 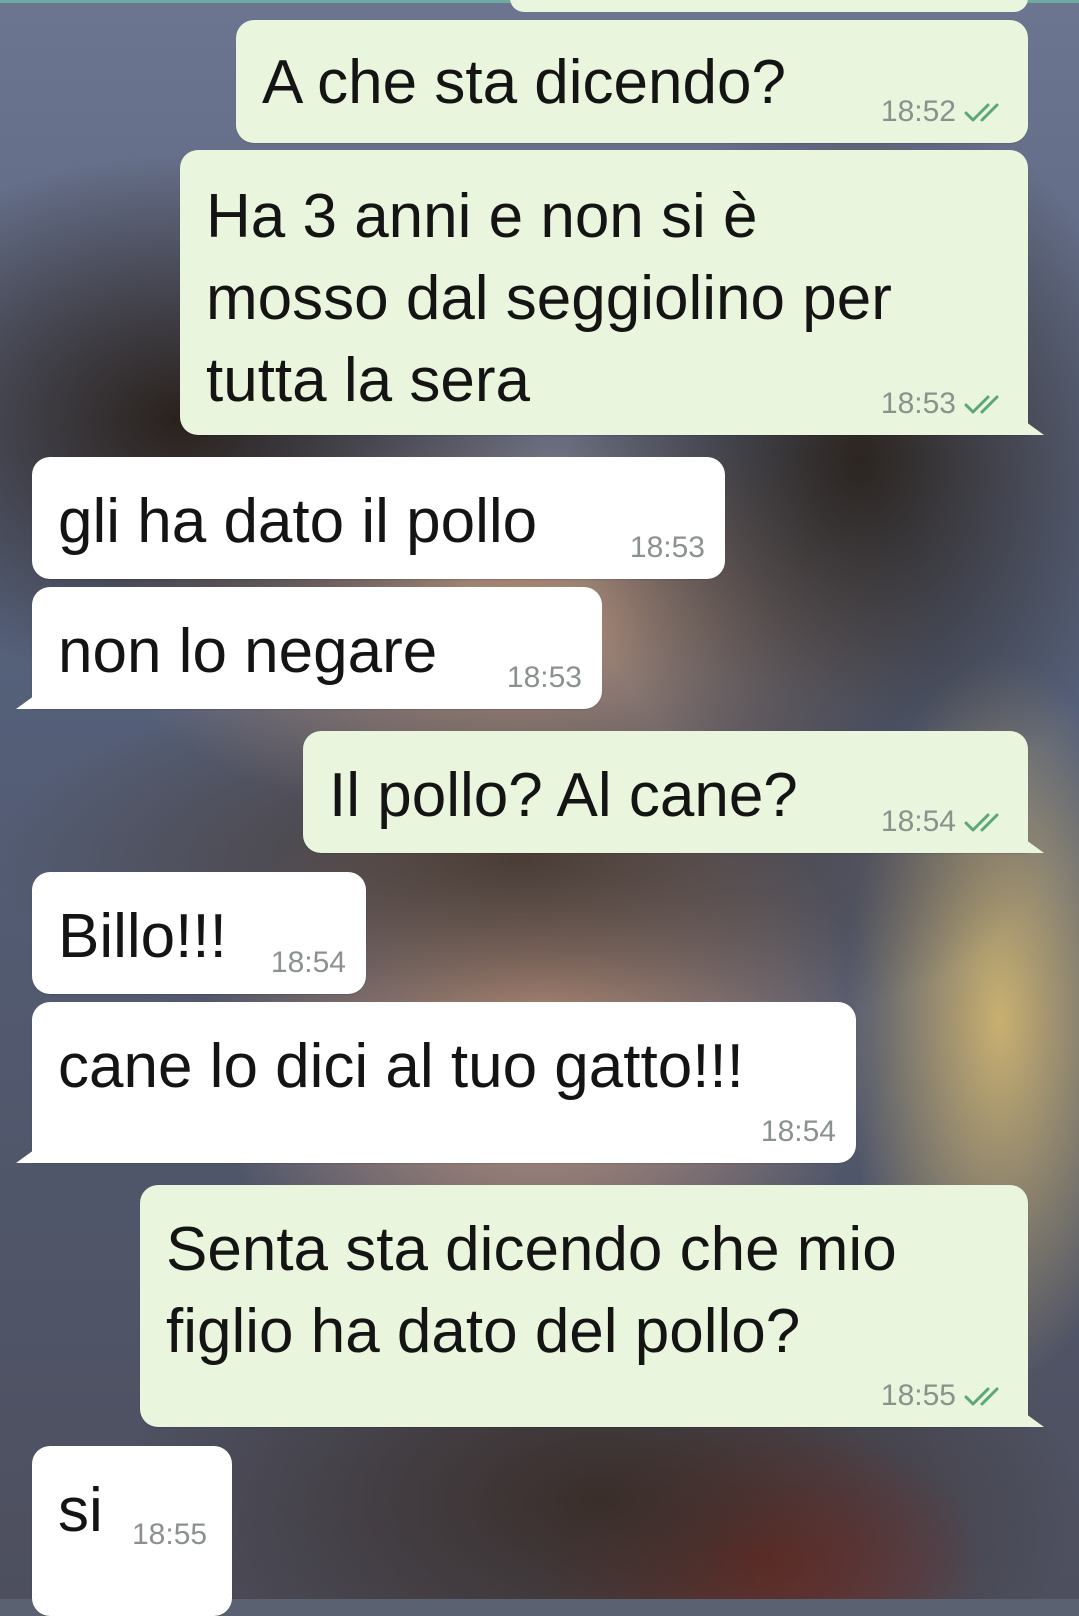 I want to click on message-text: non lo negare, so click(x=248, y=651).